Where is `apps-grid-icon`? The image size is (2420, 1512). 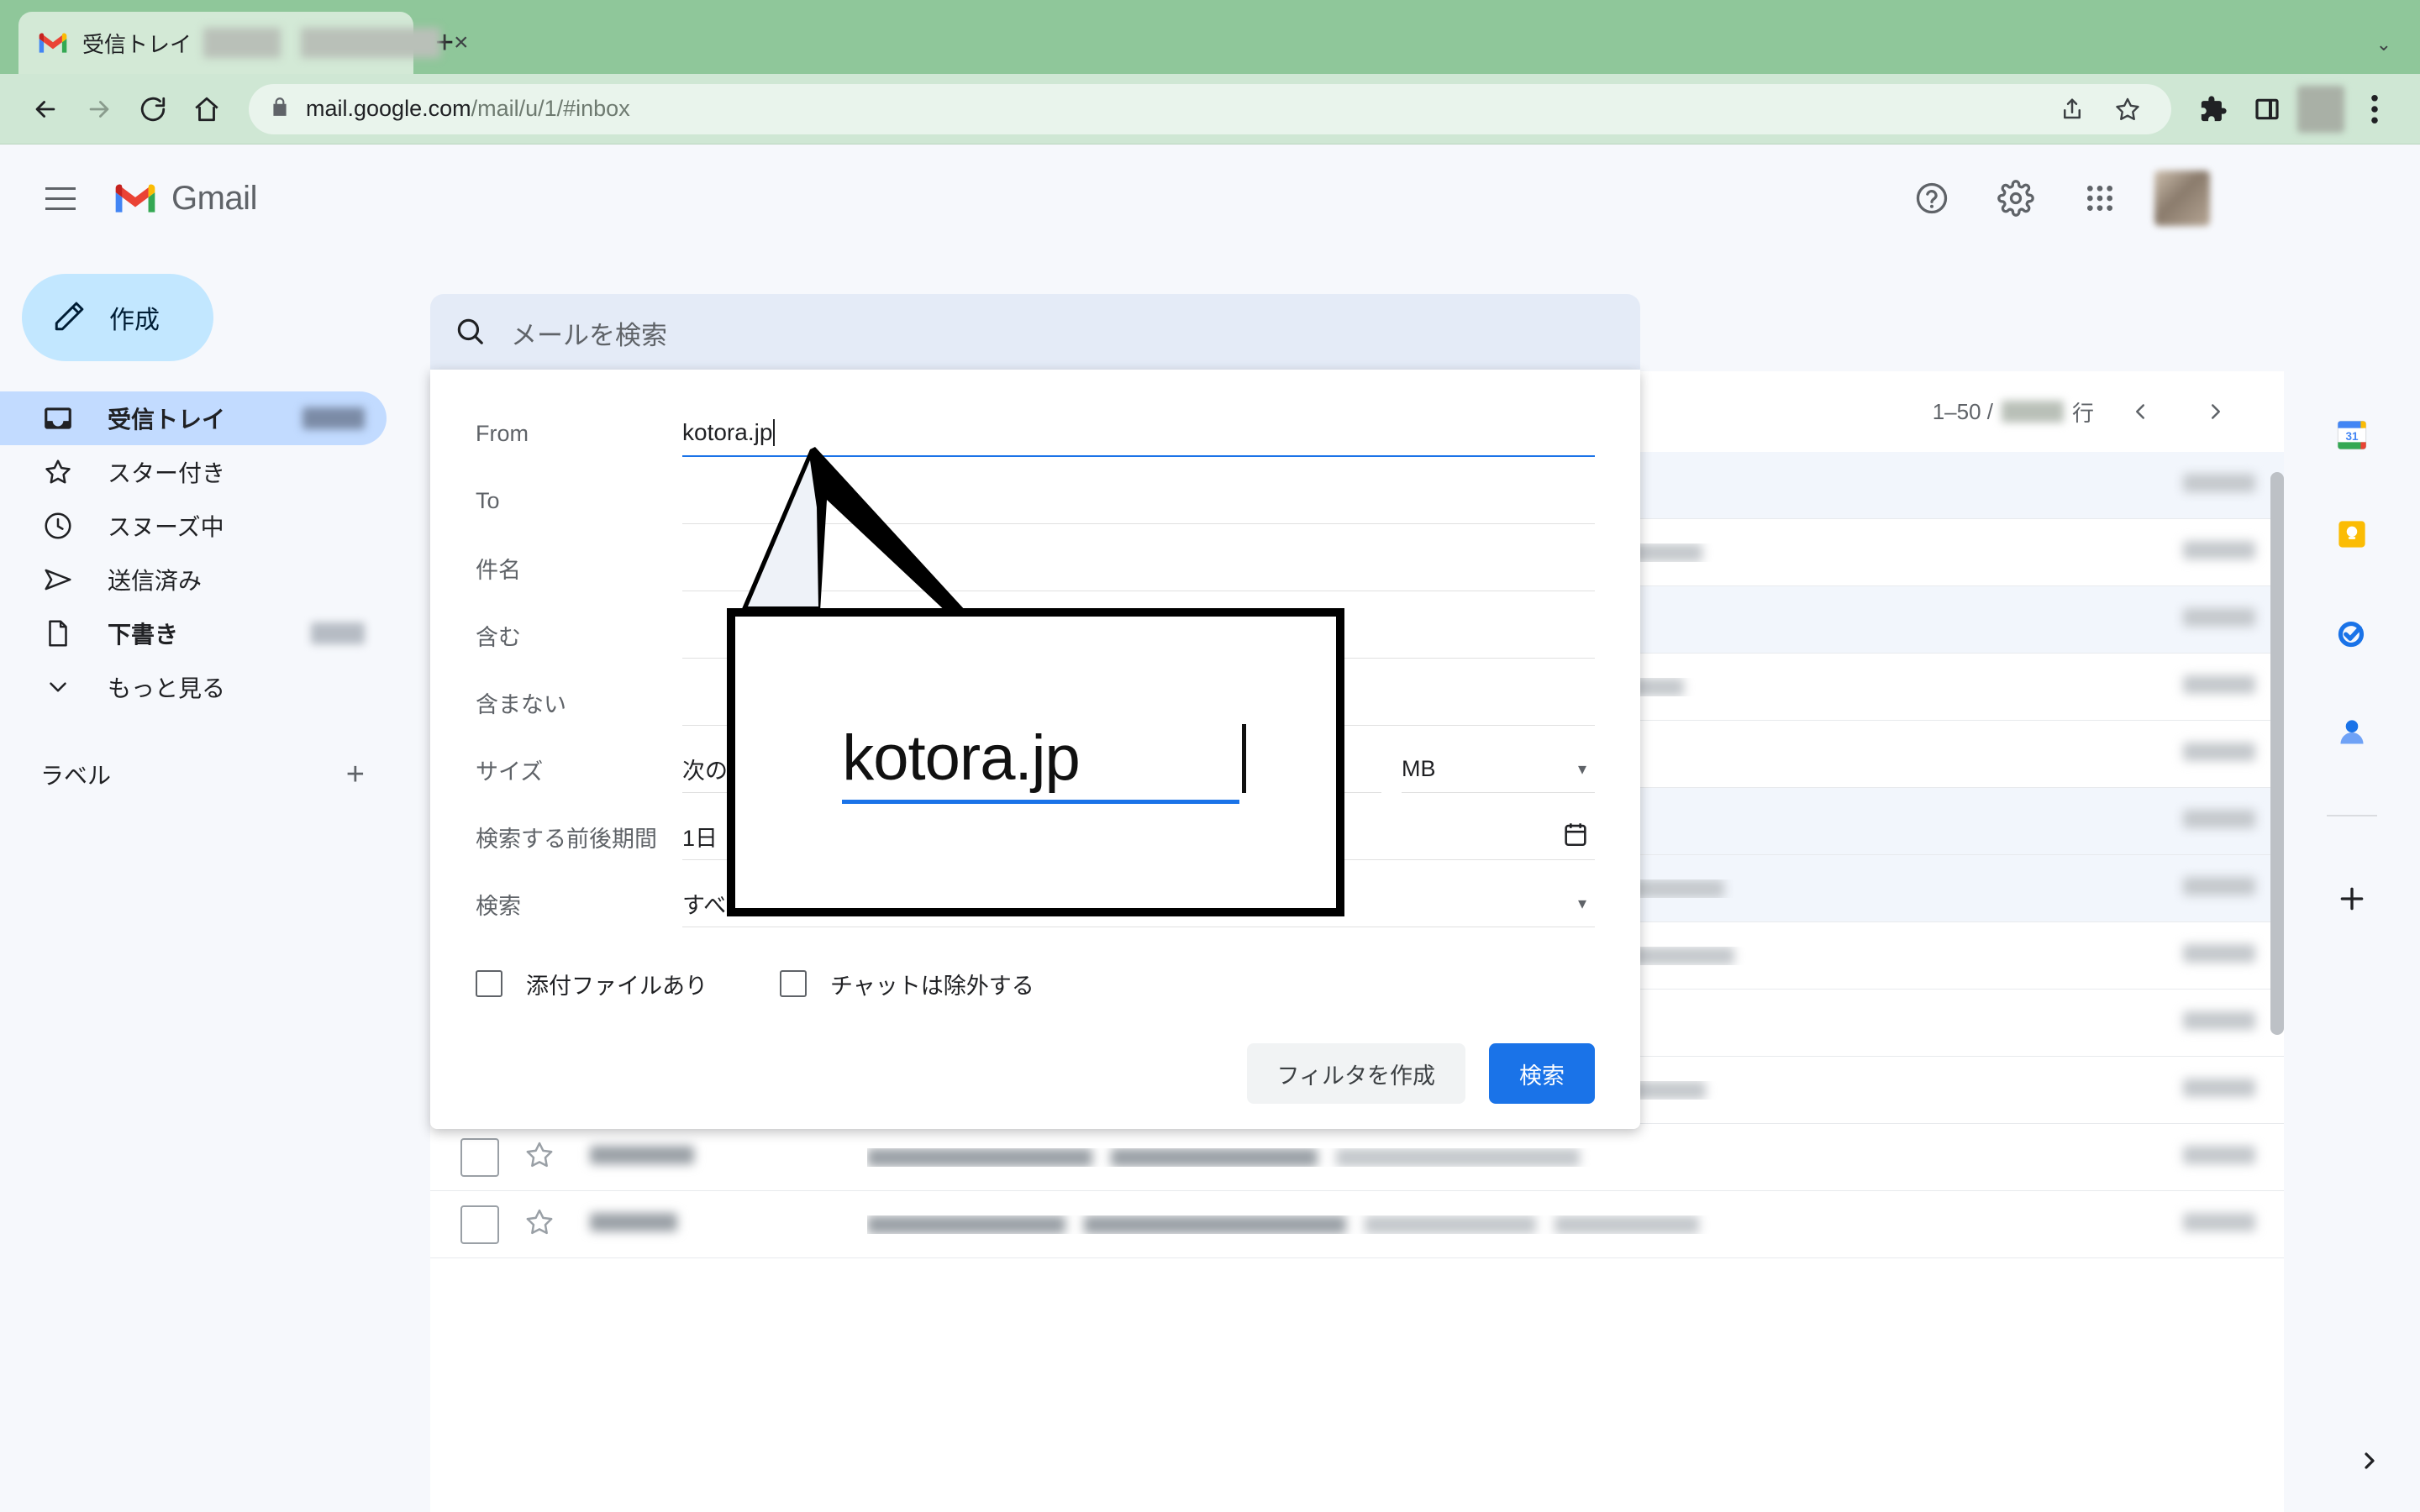
apps-grid-icon is located at coordinates (2099, 198).